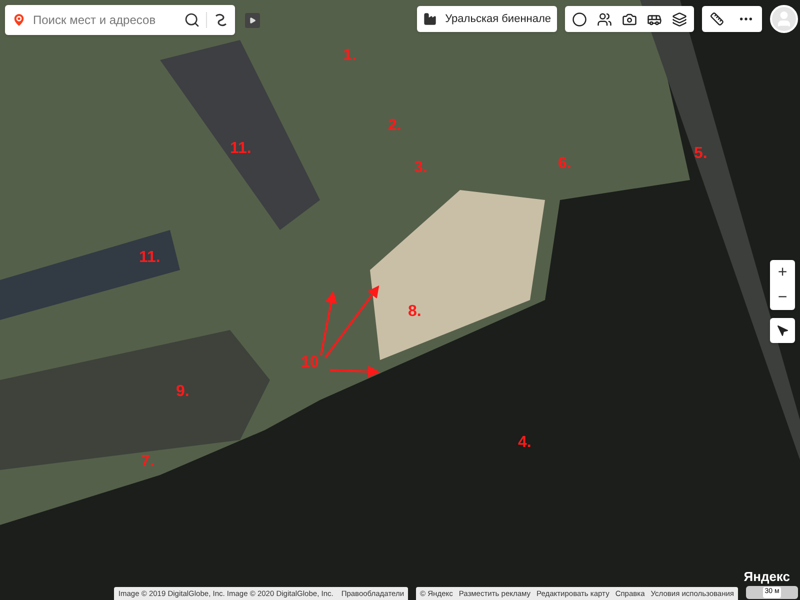 Image resolution: width=800 pixels, height=600 pixels. What do you see at coordinates (147, 462) in the screenshot?
I see `map-annotation: 7.` at bounding box center [147, 462].